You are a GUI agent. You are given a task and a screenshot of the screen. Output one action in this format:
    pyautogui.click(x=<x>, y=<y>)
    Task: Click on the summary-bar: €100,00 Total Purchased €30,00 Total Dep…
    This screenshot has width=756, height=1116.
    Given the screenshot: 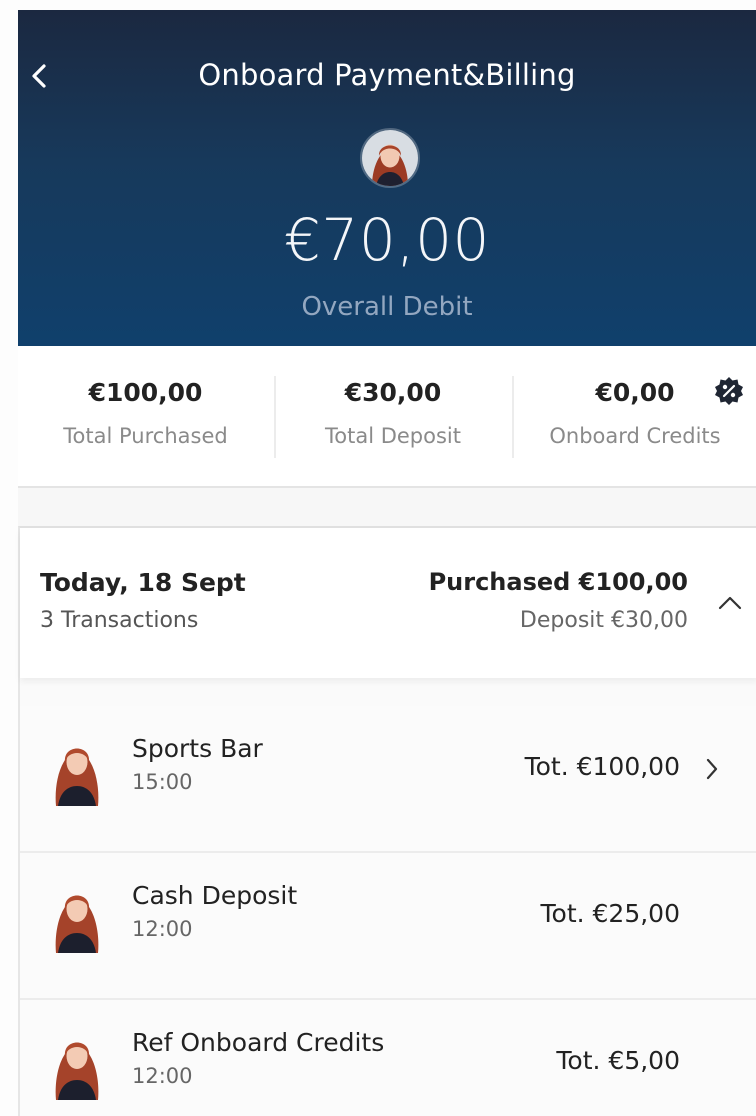 What is the action you would take?
    pyautogui.click(x=387, y=417)
    